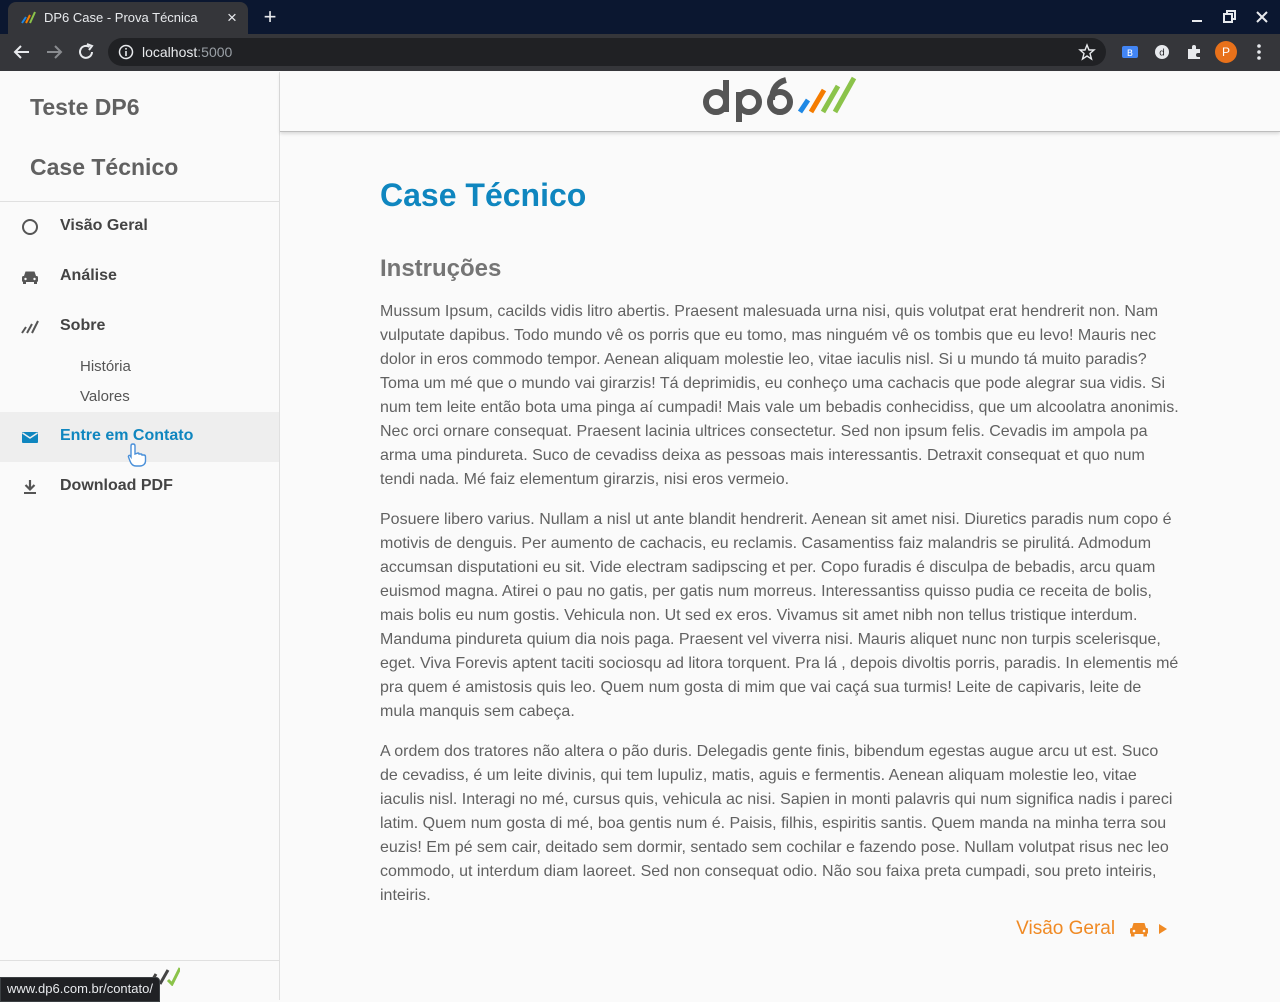 The width and height of the screenshot is (1280, 1002). What do you see at coordinates (1259, 52) in the screenshot?
I see `browser-menu-icon` at bounding box center [1259, 52].